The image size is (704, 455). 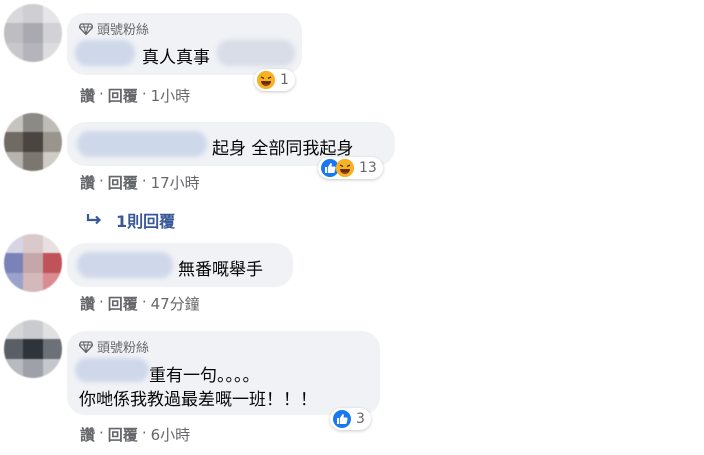 What do you see at coordinates (175, 182) in the screenshot?
I see `timestamp: 17小時` at bounding box center [175, 182].